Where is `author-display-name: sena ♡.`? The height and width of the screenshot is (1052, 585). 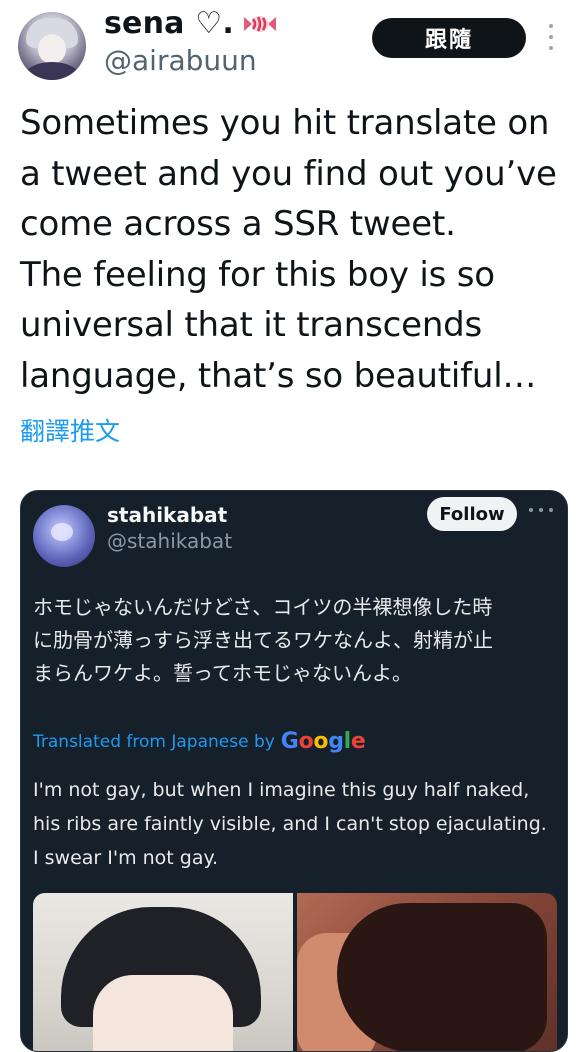
author-display-name: sena ♡. is located at coordinates (169, 23).